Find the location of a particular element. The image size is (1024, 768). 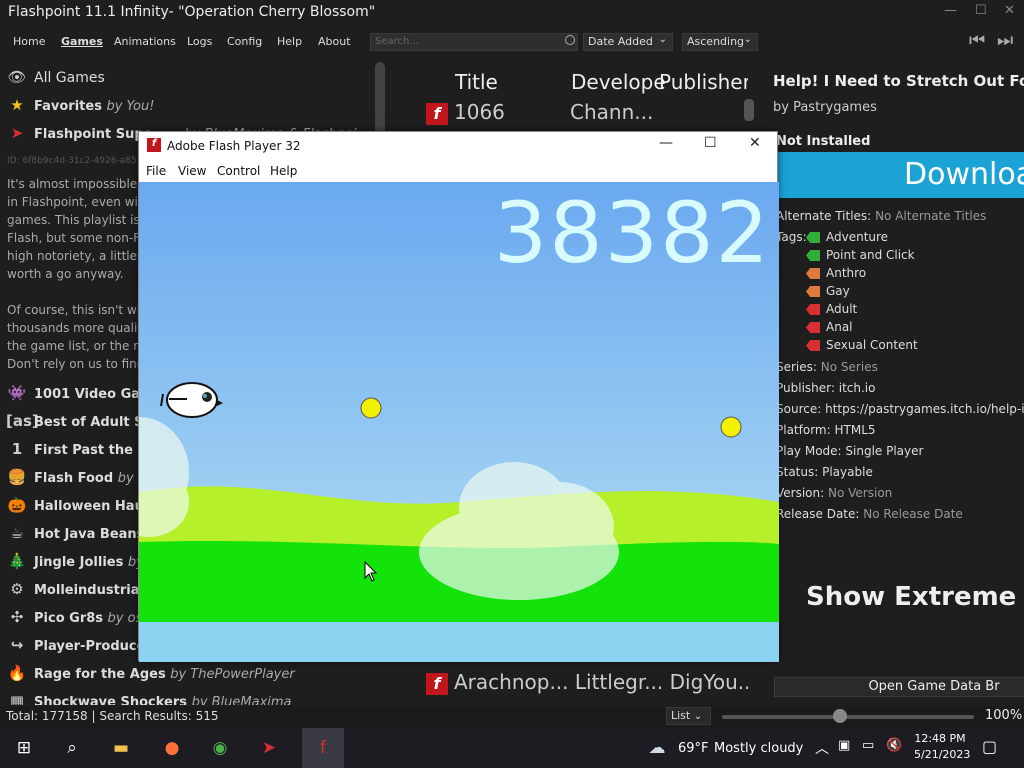

playlist-name: Best of Adult Sv is located at coordinates (93, 422).